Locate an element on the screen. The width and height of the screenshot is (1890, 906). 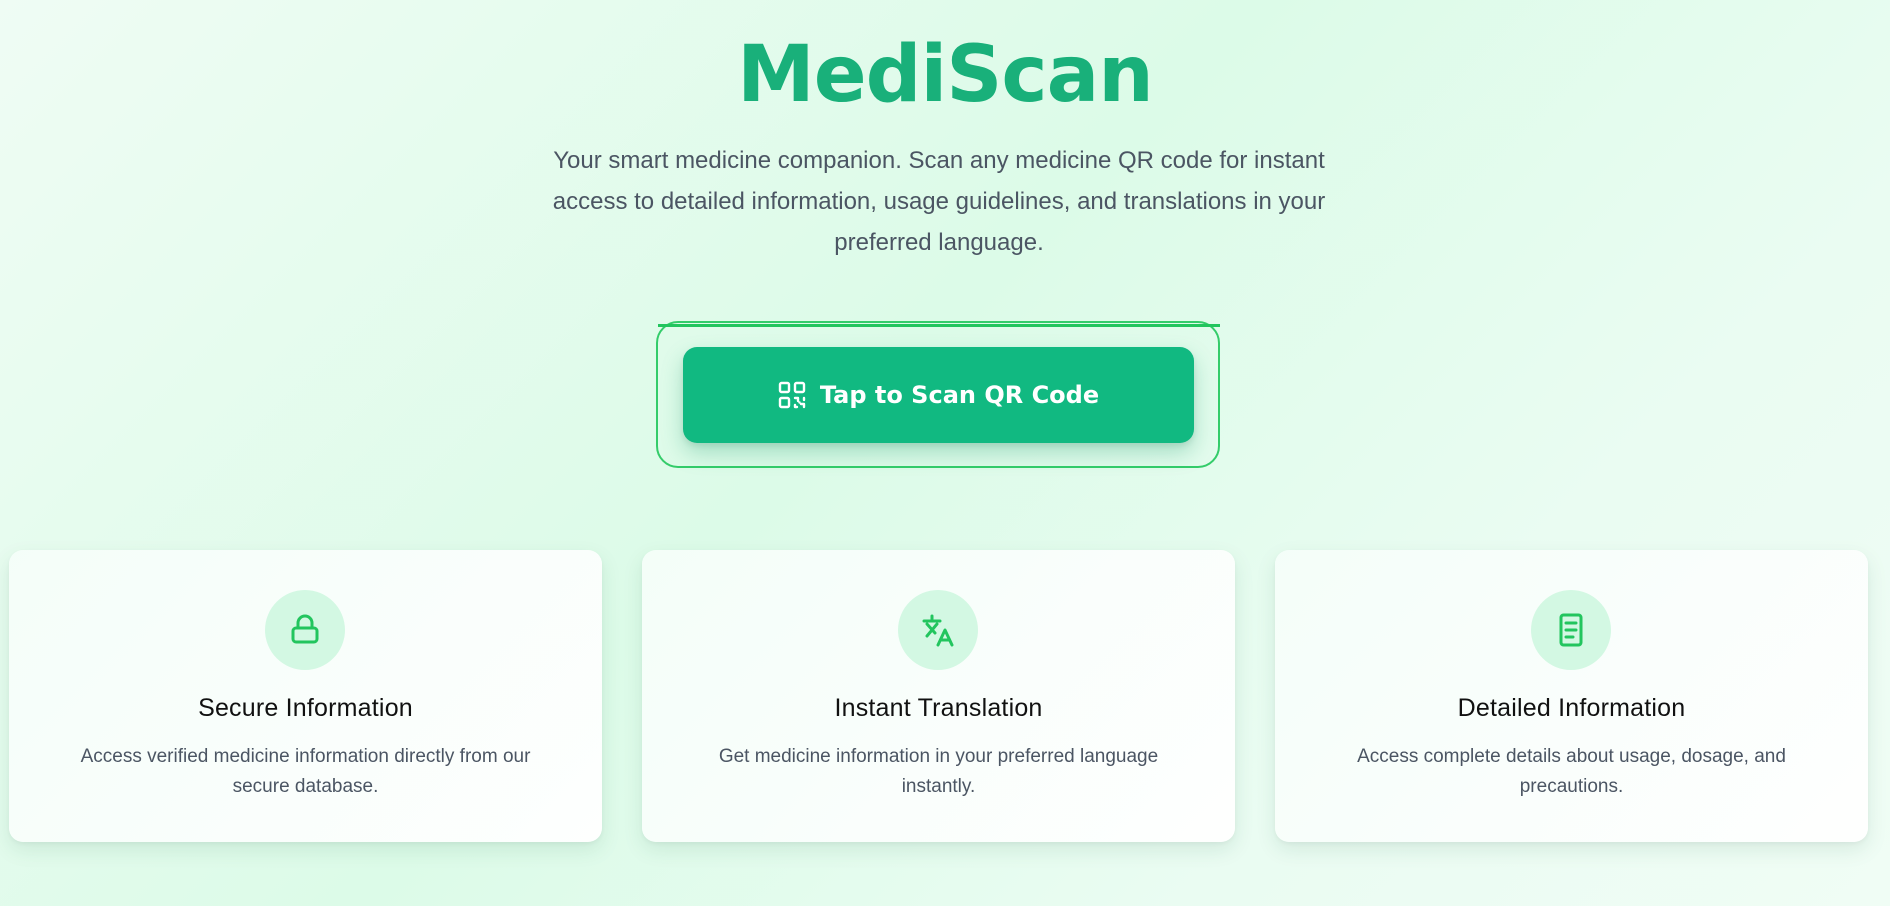
scan-qr-button: Tap to Scan QR Code is located at coordinates (938, 395).